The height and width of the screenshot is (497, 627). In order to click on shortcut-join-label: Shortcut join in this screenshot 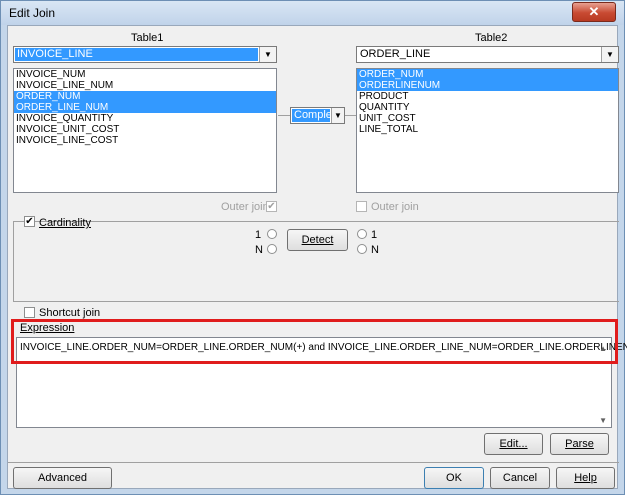, I will do `click(70, 313)`.